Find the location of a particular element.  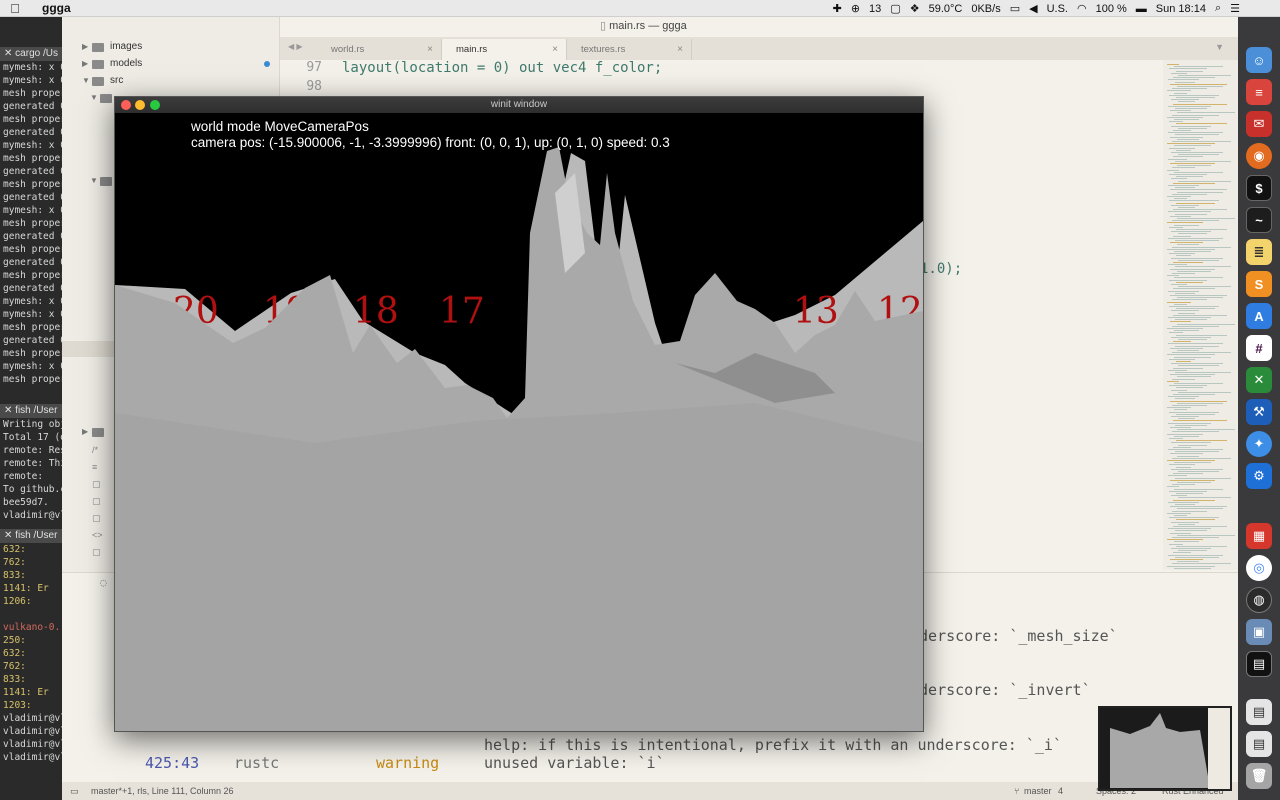

battery-percent: 100 % is located at coordinates (1111, 9).